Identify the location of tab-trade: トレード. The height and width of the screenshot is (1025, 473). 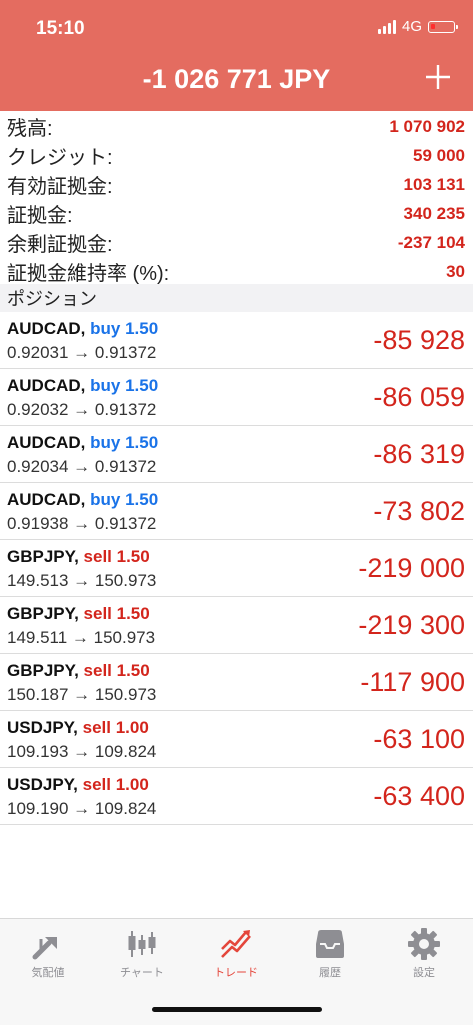
(236, 953).